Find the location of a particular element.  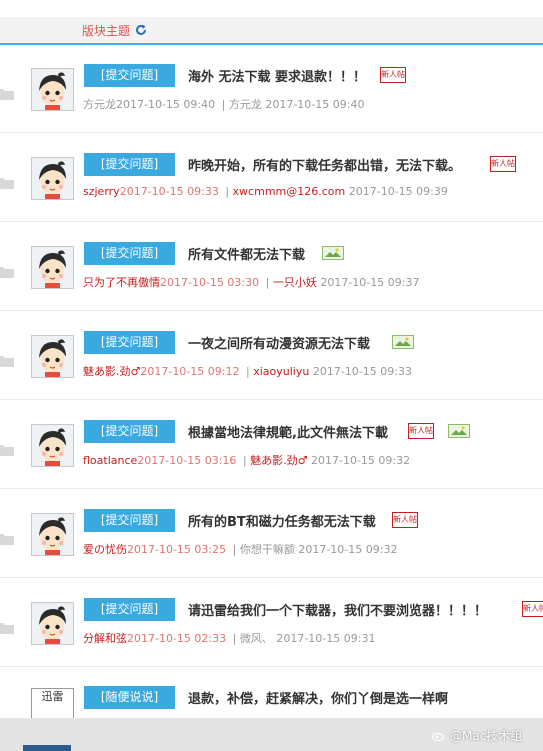

last-reply-user: 魅あ影.劲♂ is located at coordinates (278, 460).